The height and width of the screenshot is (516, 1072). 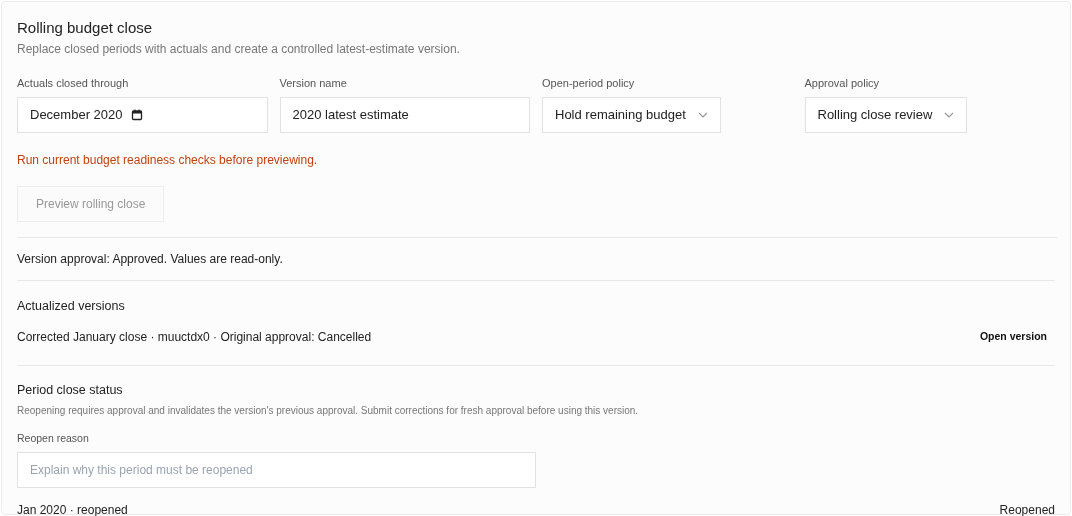 I want to click on reason-field: Explain why this period must be reopened, so click(x=276, y=469).